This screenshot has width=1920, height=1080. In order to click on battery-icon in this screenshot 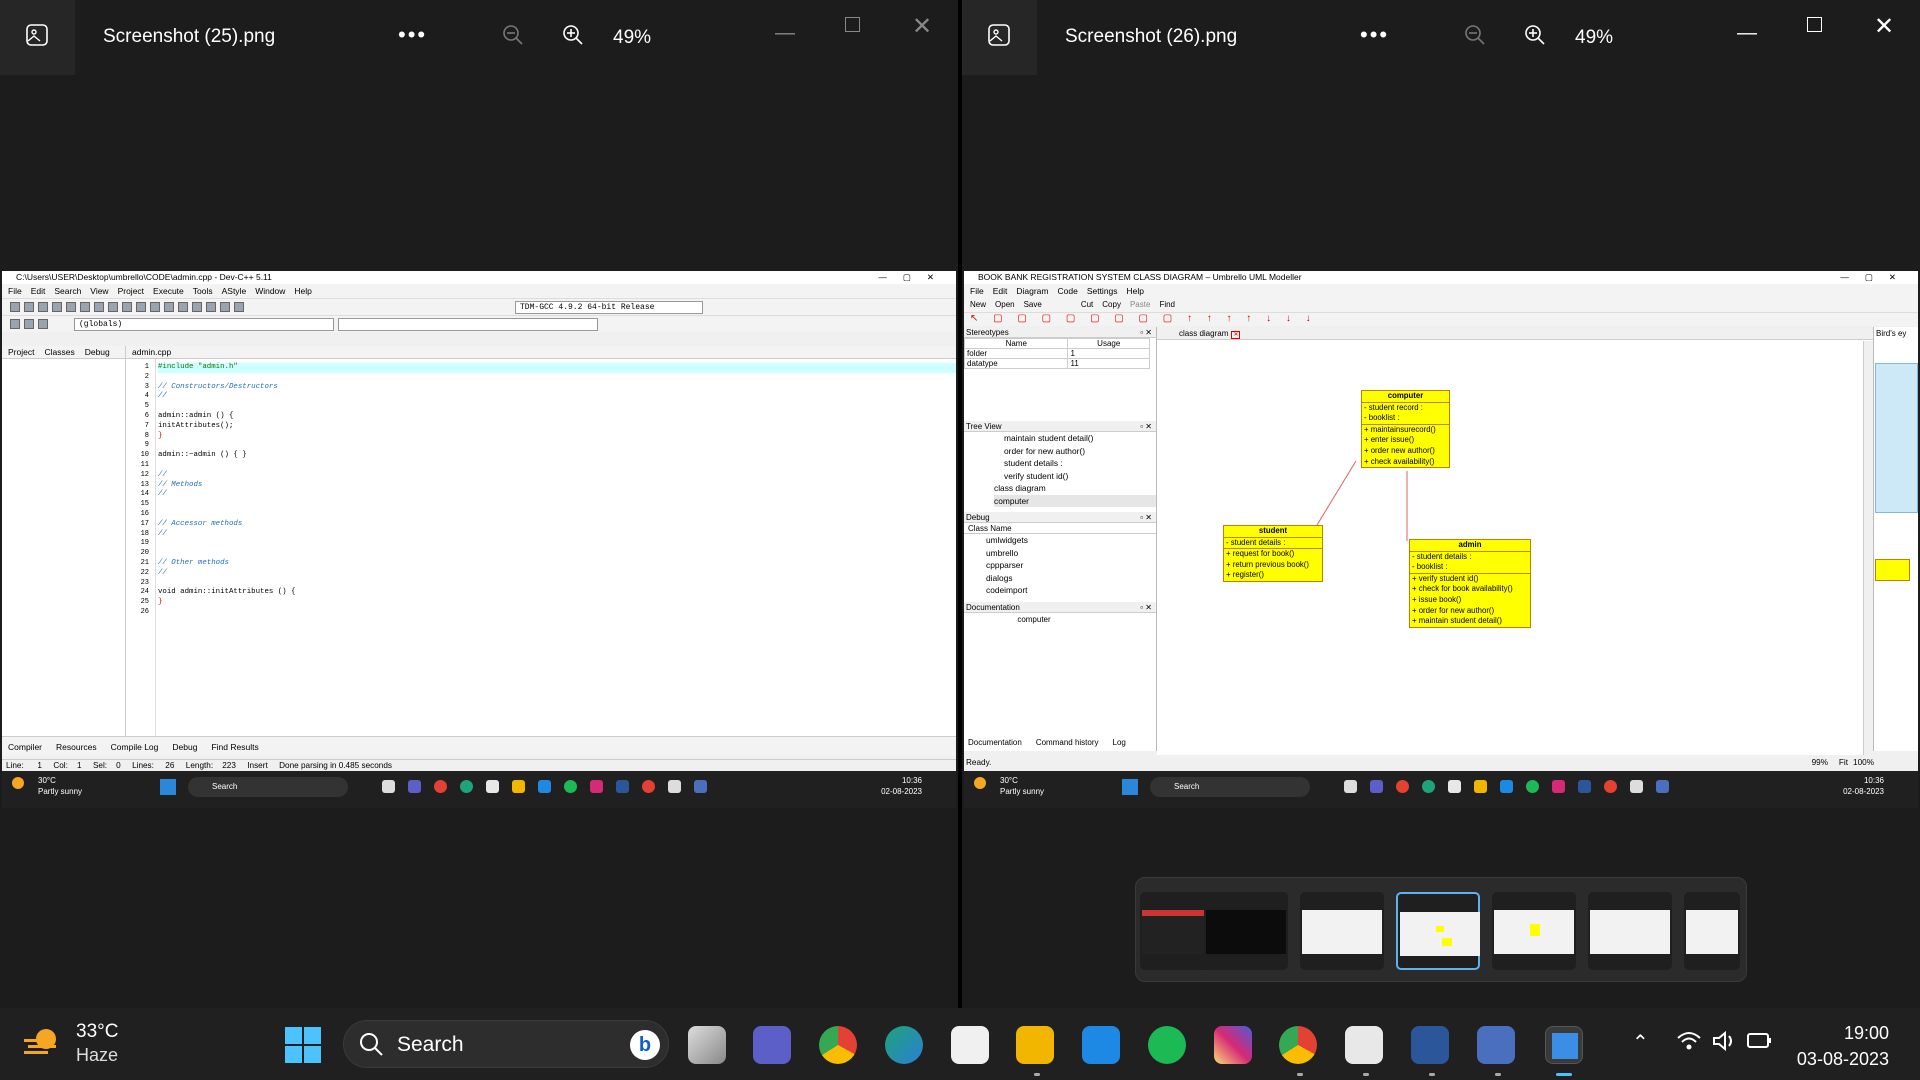, I will do `click(1760, 1041)`.